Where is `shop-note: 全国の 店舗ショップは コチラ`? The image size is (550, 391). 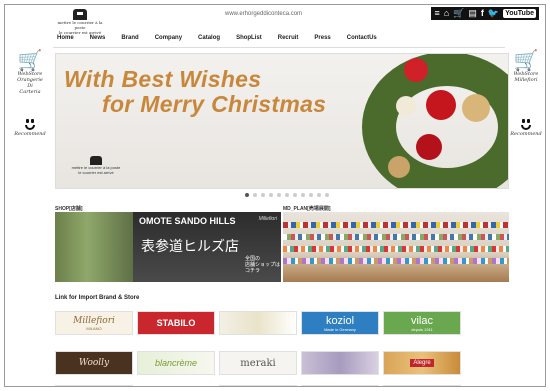 shop-note: 全国の 店舗ショップは コチラ is located at coordinates (263, 265).